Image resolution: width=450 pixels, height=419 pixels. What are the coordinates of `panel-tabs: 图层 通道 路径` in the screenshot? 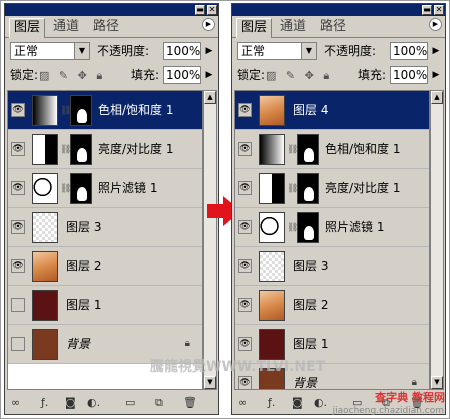 It's located at (338, 27).